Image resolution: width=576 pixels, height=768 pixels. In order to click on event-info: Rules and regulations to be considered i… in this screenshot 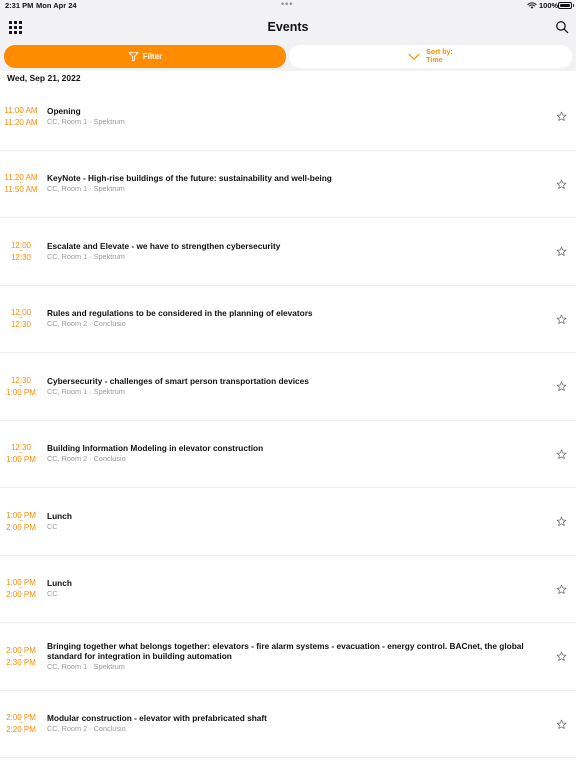, I will do `click(292, 319)`.